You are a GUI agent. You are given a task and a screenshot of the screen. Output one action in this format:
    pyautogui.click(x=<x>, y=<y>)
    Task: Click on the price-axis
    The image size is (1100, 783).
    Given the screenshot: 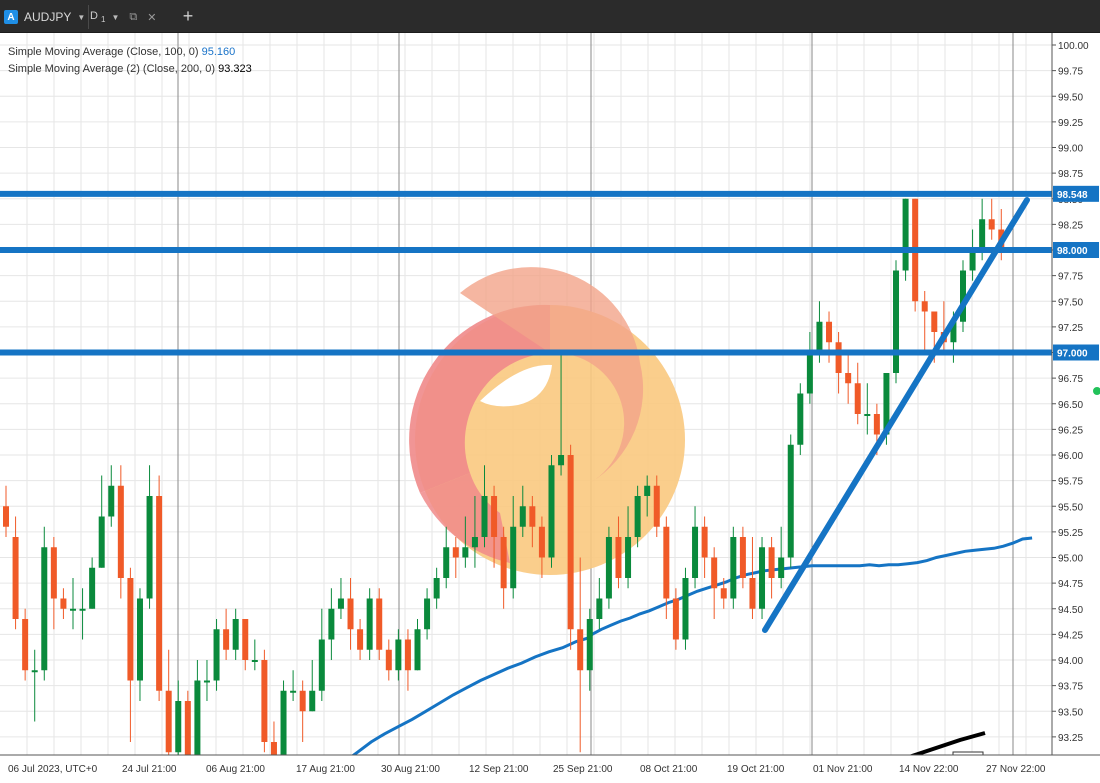 What is the action you would take?
    pyautogui.click(x=1076, y=394)
    